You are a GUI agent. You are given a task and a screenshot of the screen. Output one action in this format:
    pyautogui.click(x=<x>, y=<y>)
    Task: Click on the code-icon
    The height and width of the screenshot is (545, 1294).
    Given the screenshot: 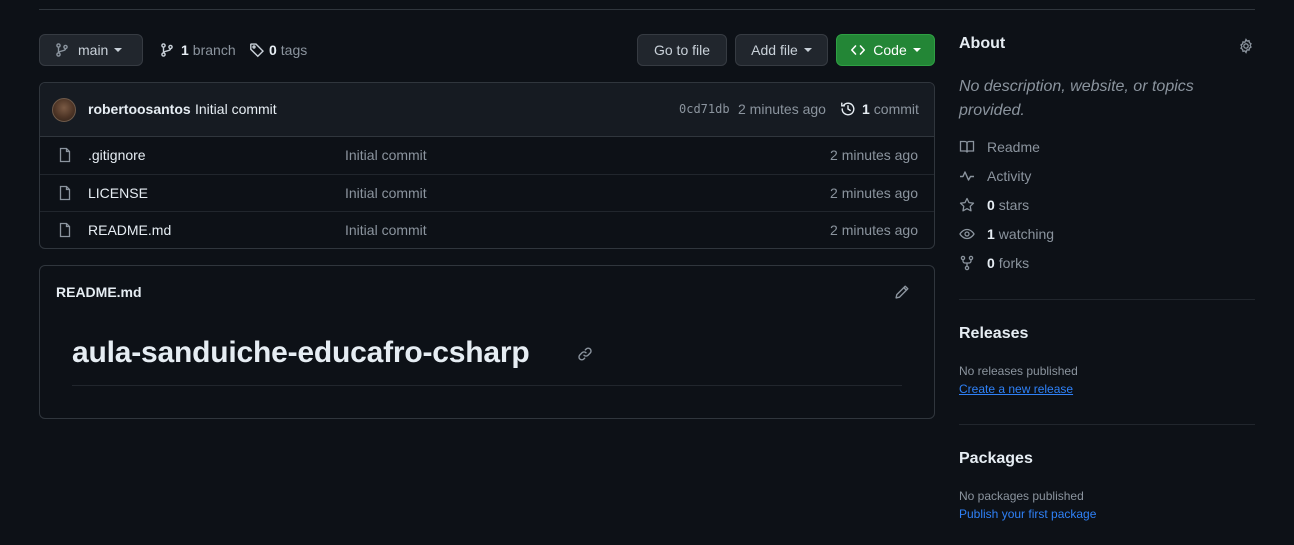 What is the action you would take?
    pyautogui.click(x=858, y=50)
    